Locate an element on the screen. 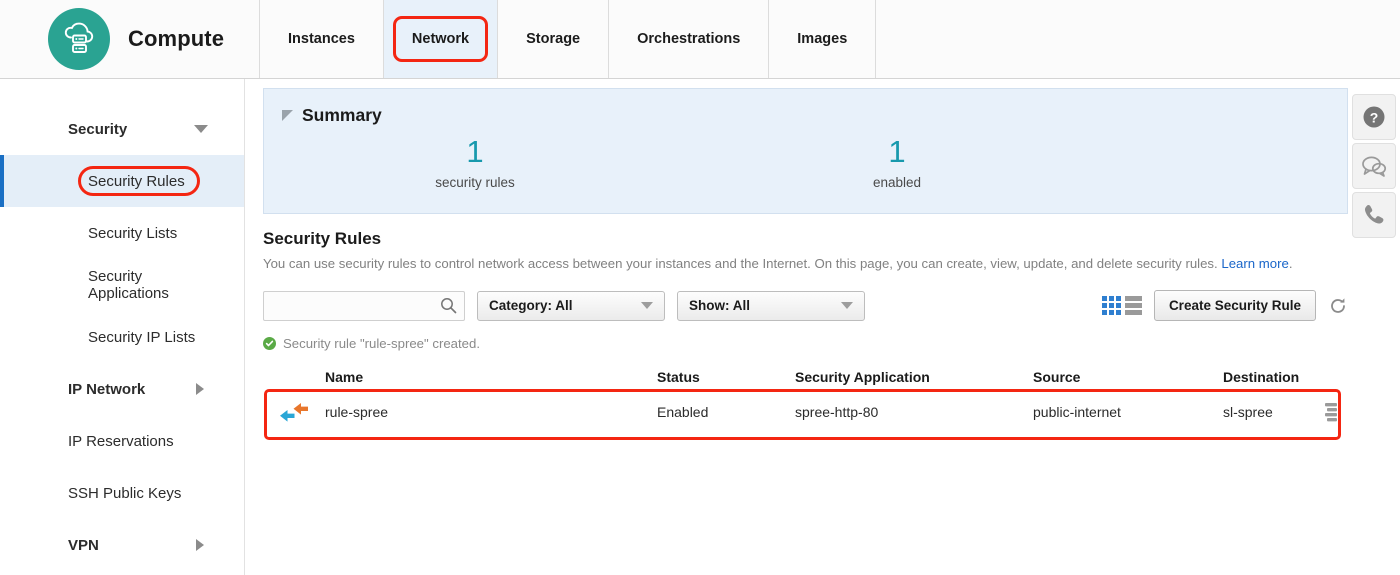 This screenshot has height=575, width=1400. page-title: Compute is located at coordinates (176, 38).